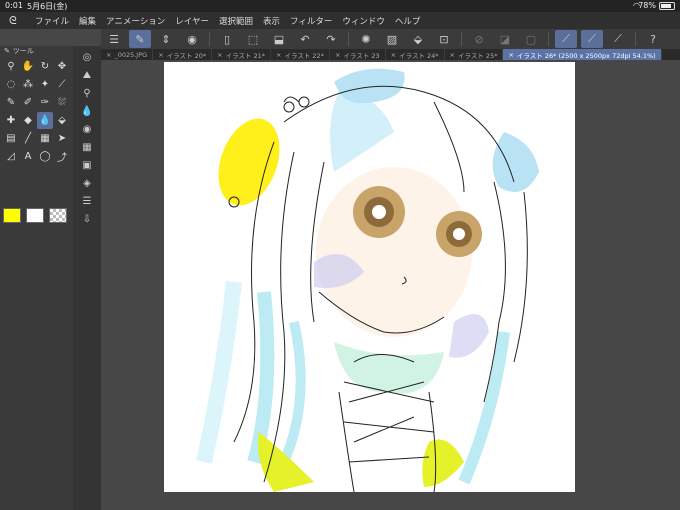 This screenshot has width=680, height=510. What do you see at coordinates (474, 54) in the screenshot?
I see `doc-tab: × イラスト 25*` at bounding box center [474, 54].